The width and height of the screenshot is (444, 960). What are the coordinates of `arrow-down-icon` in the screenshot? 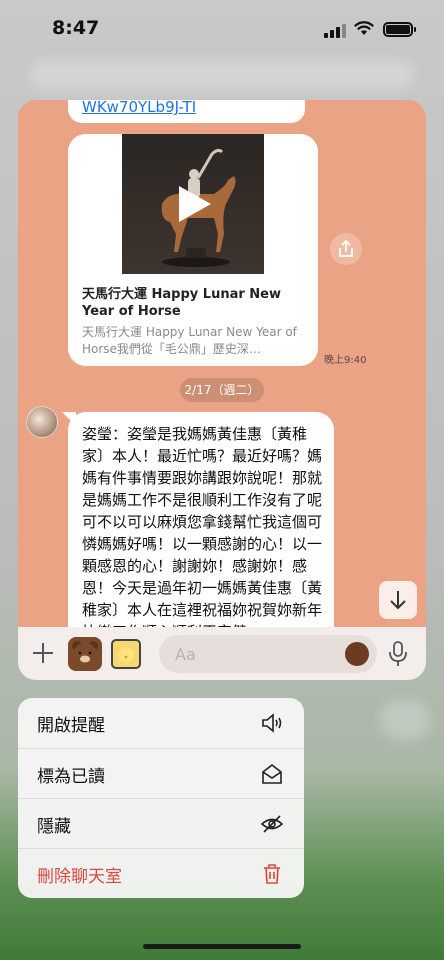 It's located at (398, 600).